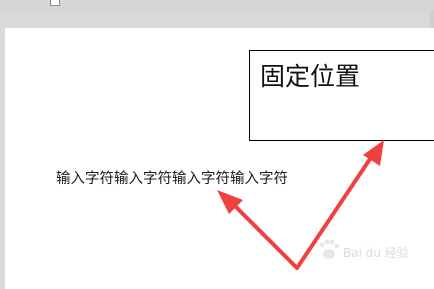 The height and width of the screenshot is (289, 434). I want to click on baidu-paw-icon, so click(329, 249).